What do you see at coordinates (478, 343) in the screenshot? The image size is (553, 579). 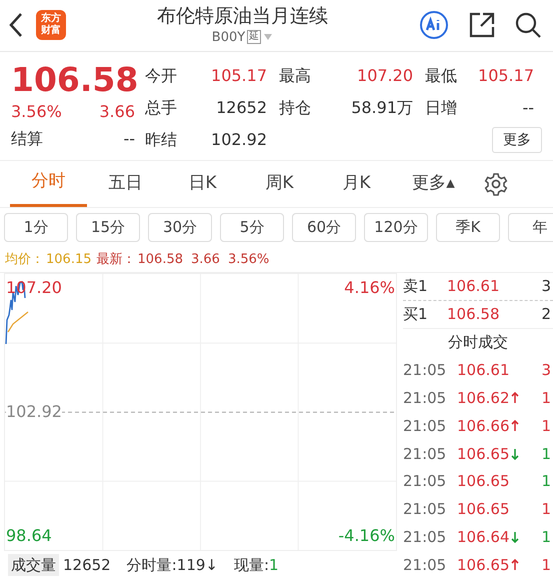 I see `trades-title: 分时成交` at bounding box center [478, 343].